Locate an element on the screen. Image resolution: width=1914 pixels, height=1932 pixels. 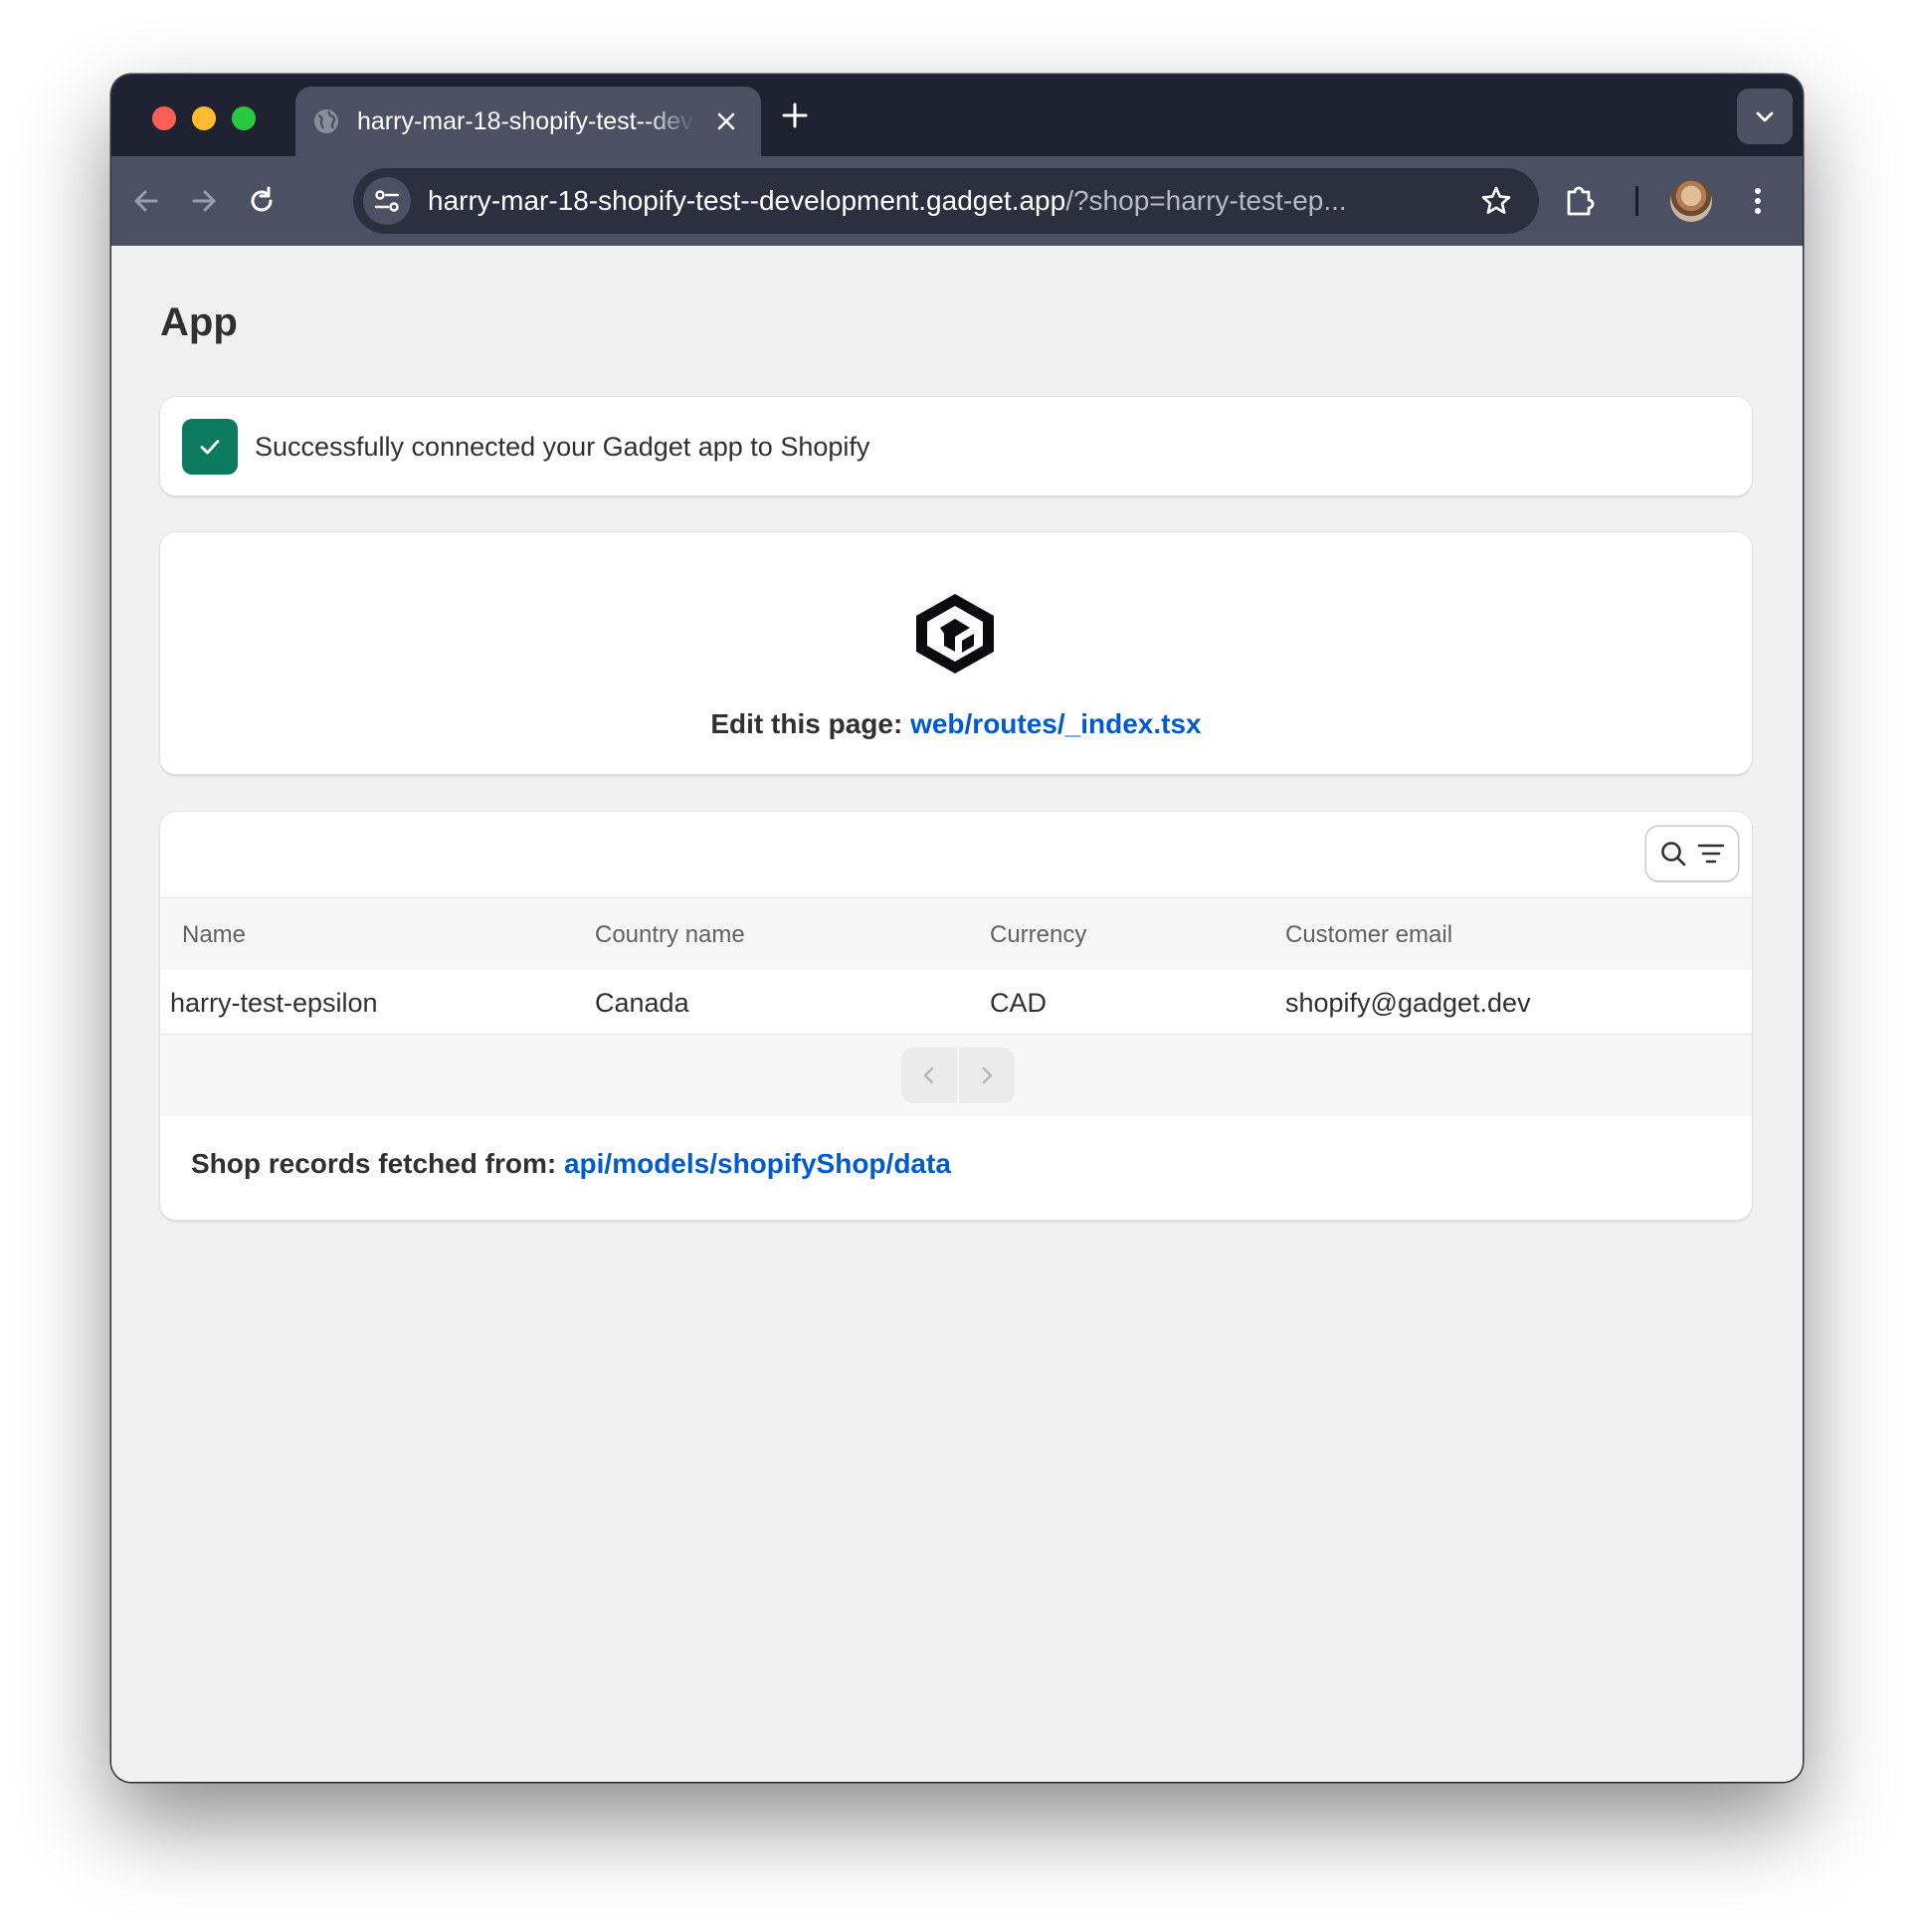
page-title: App is located at coordinates (199, 322).